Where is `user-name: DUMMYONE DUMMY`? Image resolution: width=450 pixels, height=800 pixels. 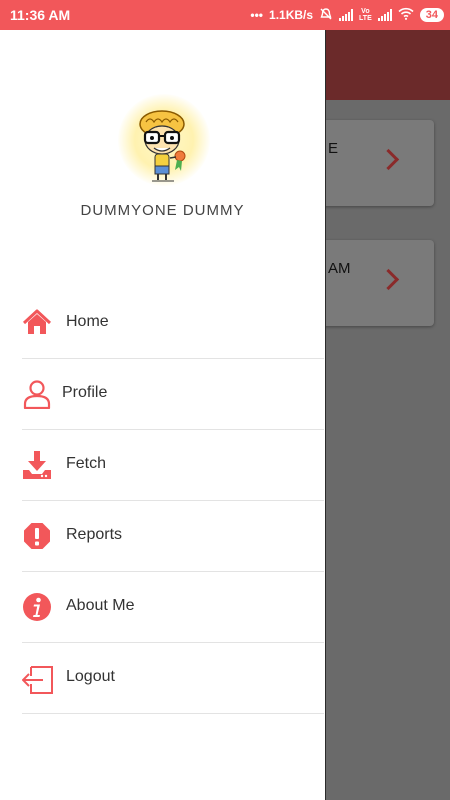
user-name: DUMMYONE DUMMY is located at coordinates (162, 210).